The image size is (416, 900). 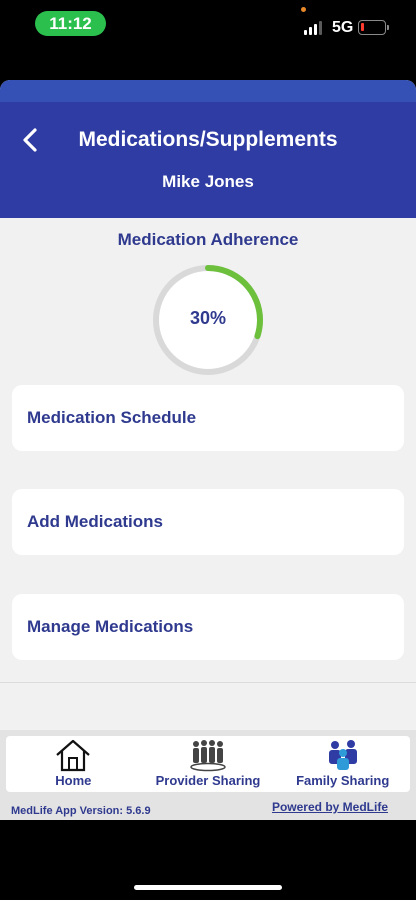 I want to click on adherence-value: 30%, so click(x=208, y=318).